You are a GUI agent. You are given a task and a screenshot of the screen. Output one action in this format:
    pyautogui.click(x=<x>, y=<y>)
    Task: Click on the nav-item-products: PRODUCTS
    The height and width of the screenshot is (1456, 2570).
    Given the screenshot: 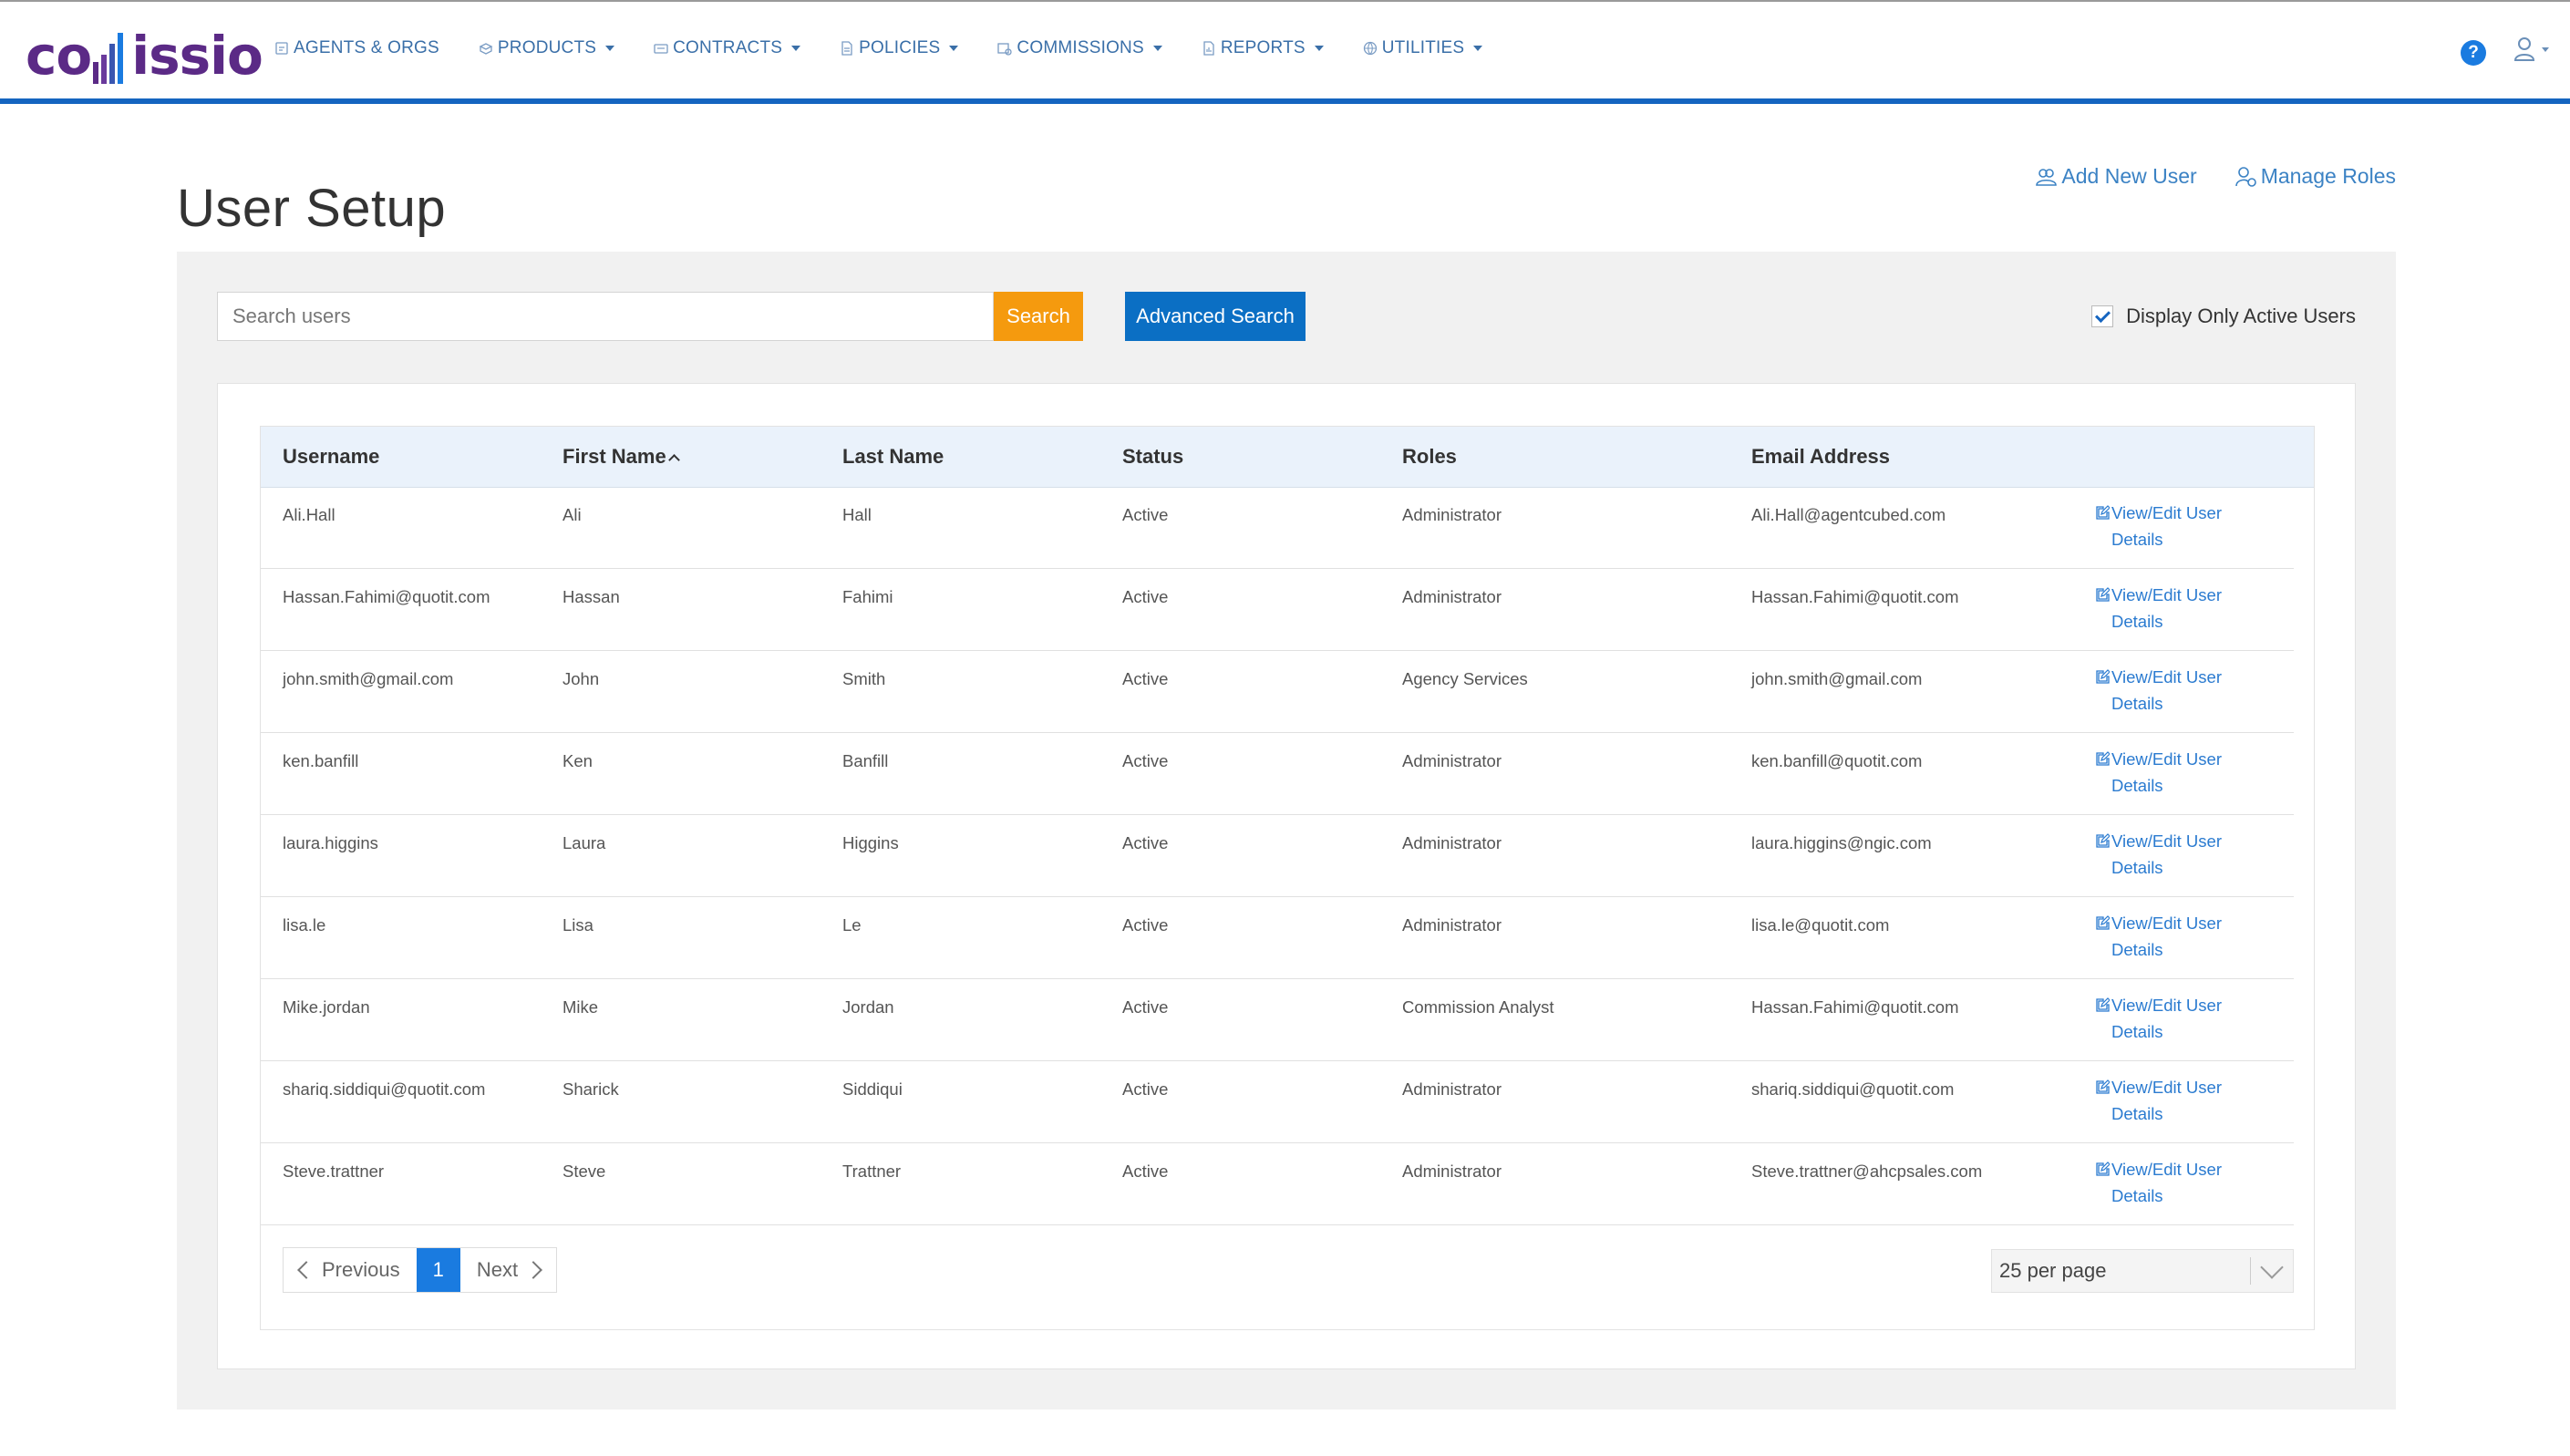 What is the action you would take?
    pyautogui.click(x=547, y=48)
    